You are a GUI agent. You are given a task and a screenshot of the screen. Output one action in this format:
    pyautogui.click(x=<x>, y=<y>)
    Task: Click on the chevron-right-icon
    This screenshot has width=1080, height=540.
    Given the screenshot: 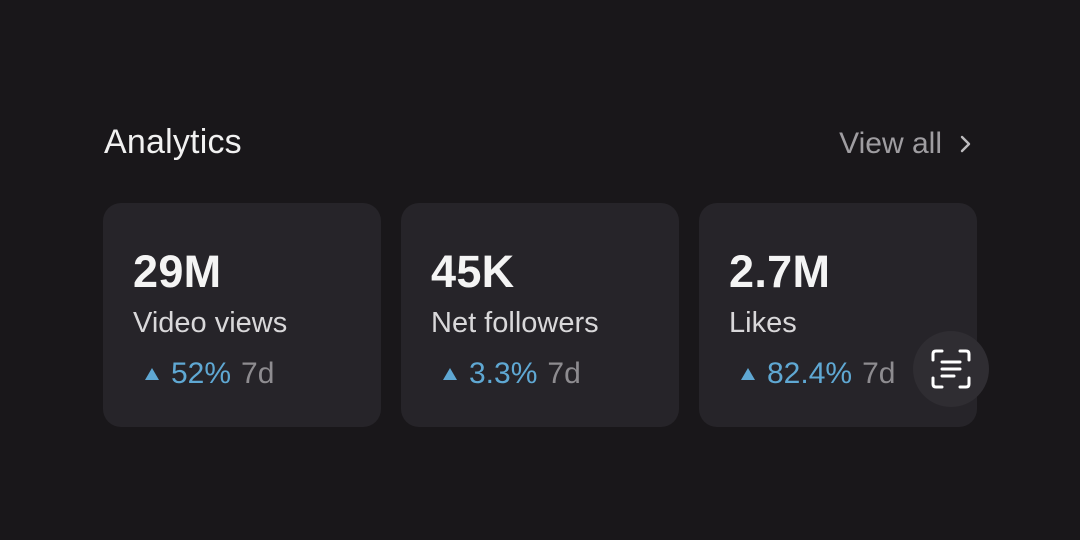 What is the action you would take?
    pyautogui.click(x=965, y=144)
    